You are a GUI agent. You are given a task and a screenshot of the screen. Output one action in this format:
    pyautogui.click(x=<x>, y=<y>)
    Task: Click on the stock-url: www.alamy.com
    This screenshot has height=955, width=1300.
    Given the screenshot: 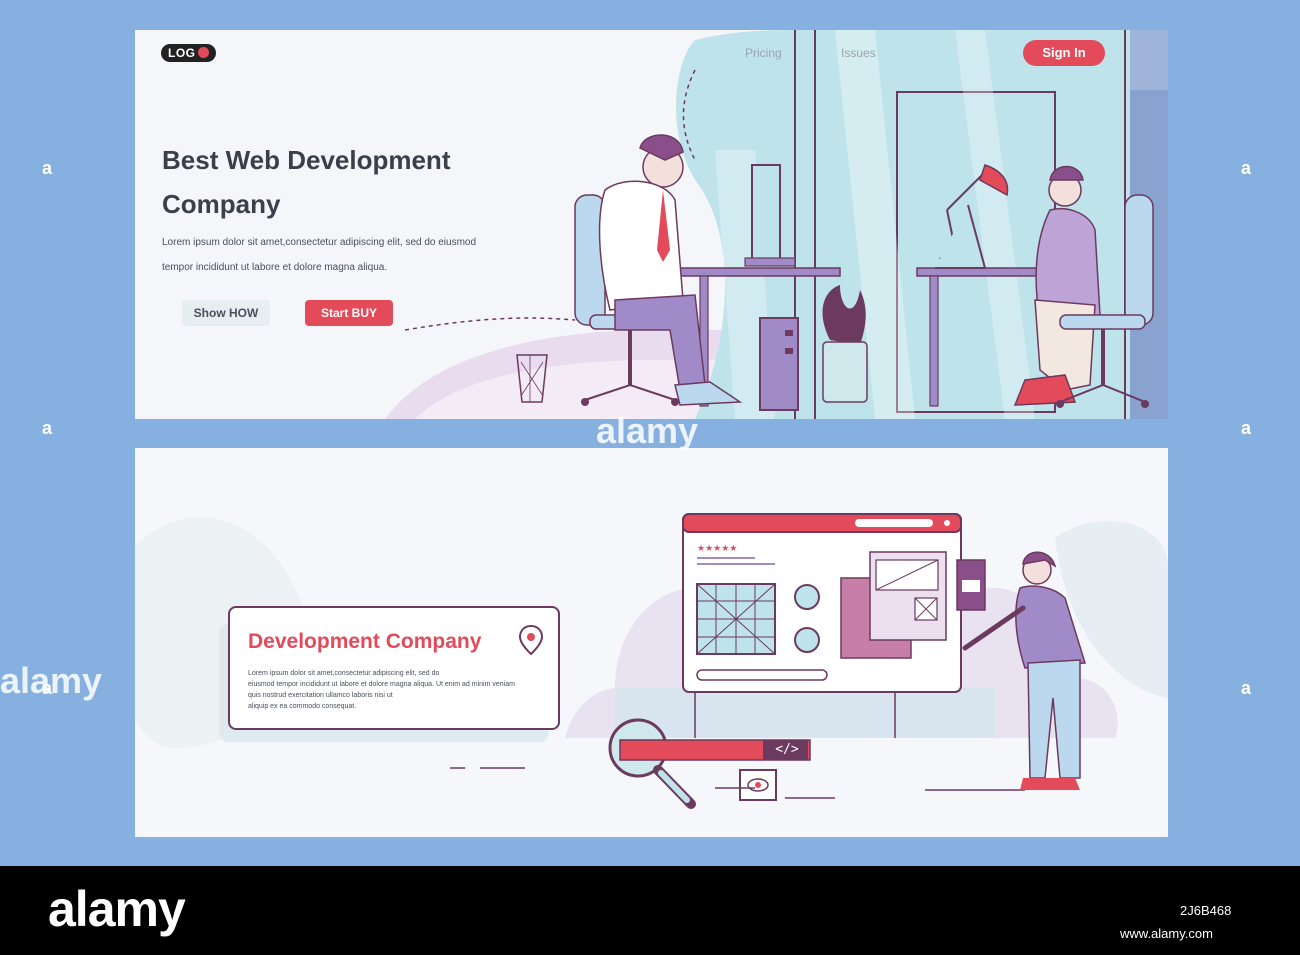 What is the action you would take?
    pyautogui.click(x=1166, y=933)
    